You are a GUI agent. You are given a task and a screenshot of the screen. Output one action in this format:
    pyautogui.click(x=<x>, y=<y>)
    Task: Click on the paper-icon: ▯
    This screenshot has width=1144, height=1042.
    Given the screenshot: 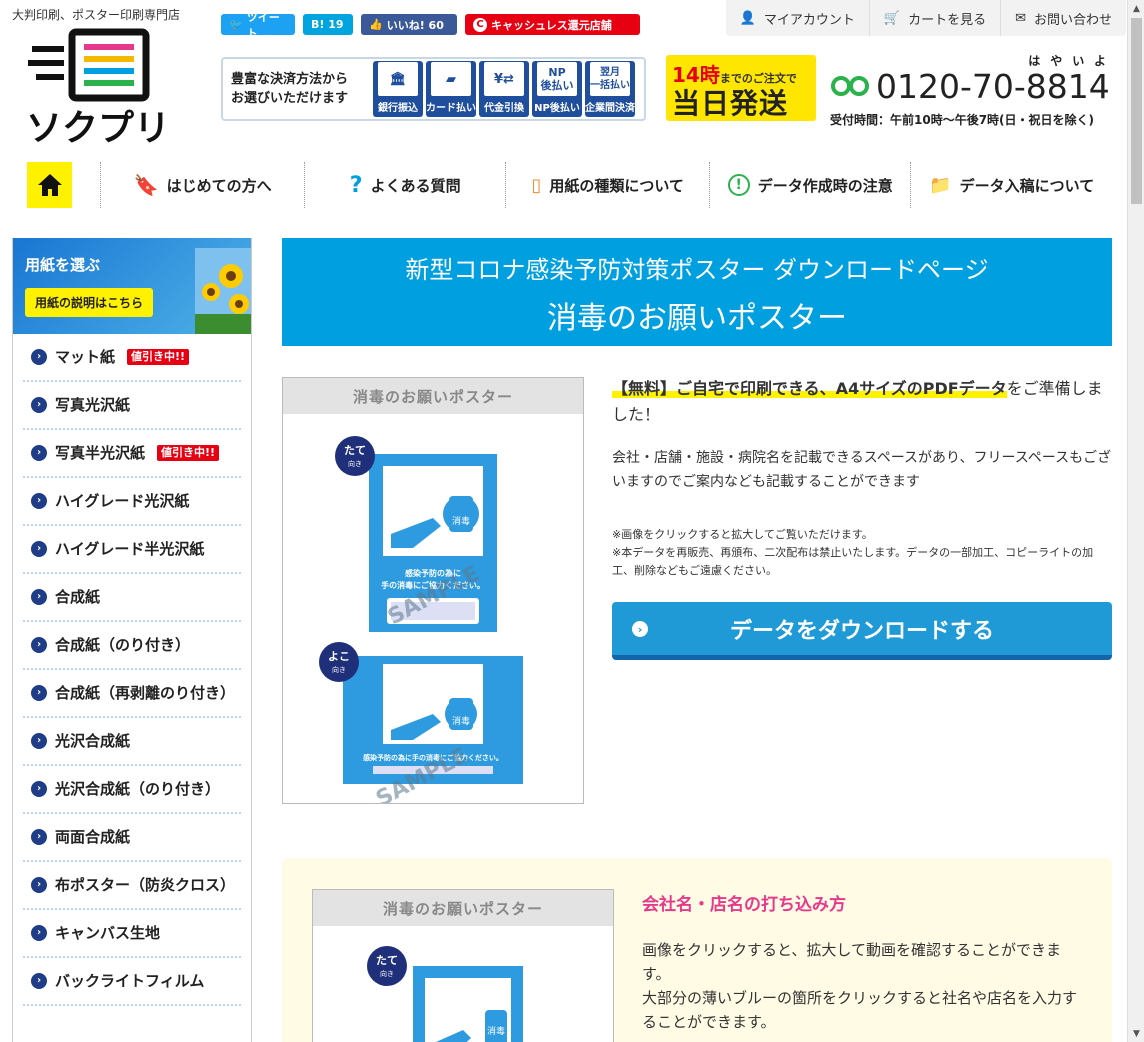 What is the action you would take?
    pyautogui.click(x=536, y=185)
    